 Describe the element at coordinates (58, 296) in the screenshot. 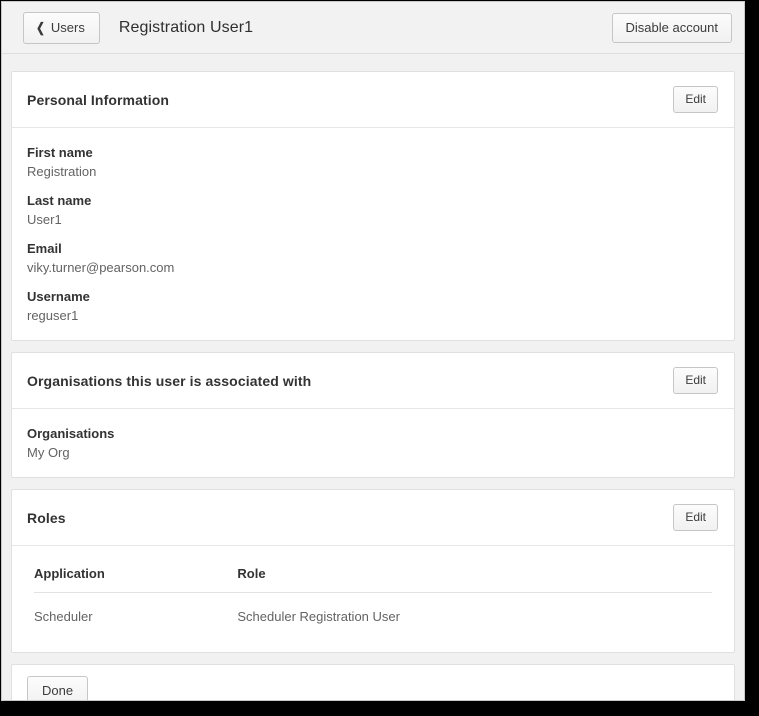

I see `field-label: Username` at that location.